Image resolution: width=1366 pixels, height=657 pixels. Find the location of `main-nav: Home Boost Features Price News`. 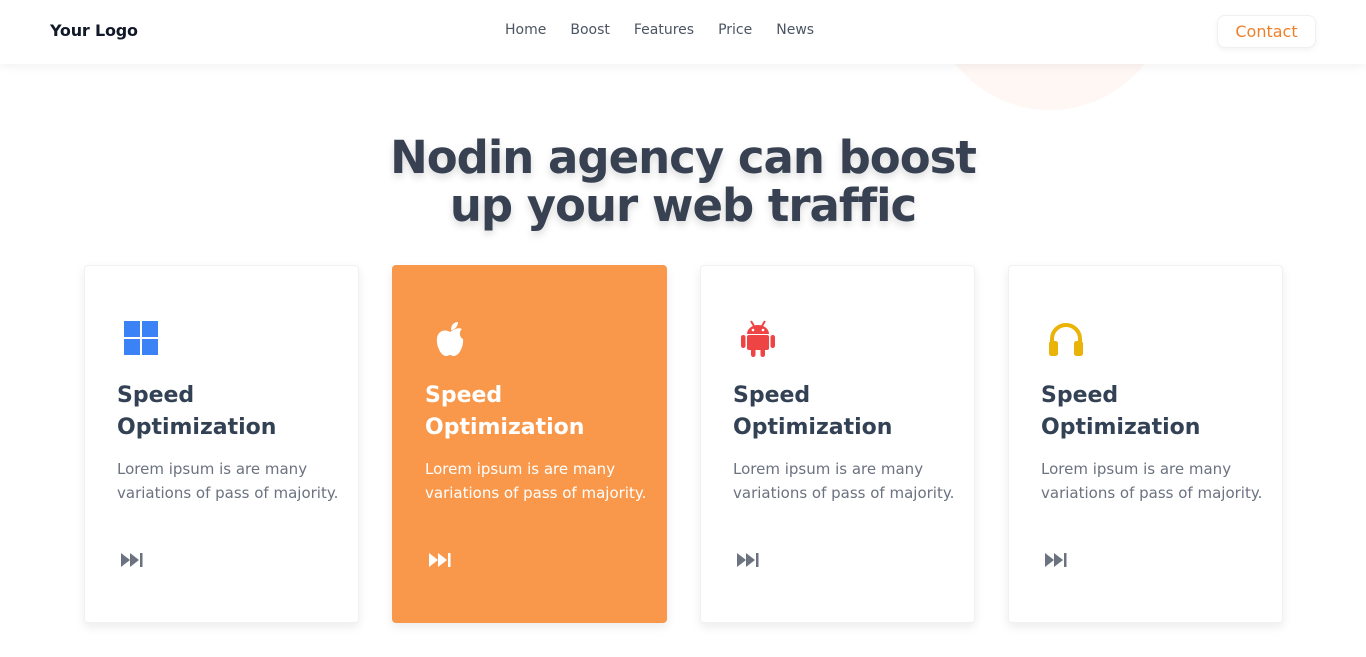

main-nav: Home Boost Features Price News is located at coordinates (671, 30).